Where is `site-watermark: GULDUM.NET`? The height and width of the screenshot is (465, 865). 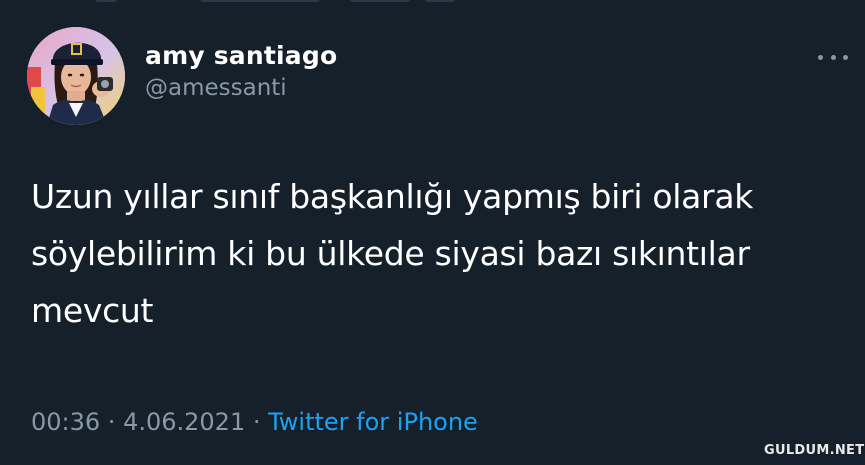
site-watermark: GULDUM.NET is located at coordinates (814, 450).